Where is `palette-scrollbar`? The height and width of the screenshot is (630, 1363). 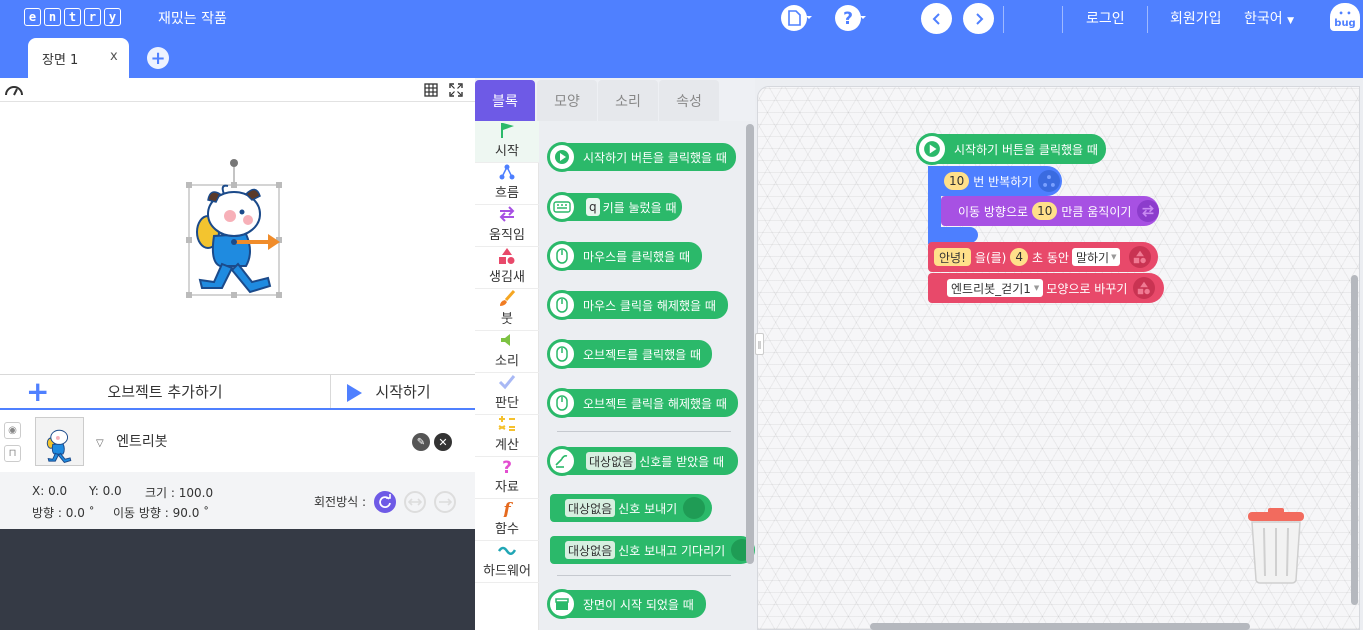
palette-scrollbar is located at coordinates (750, 344).